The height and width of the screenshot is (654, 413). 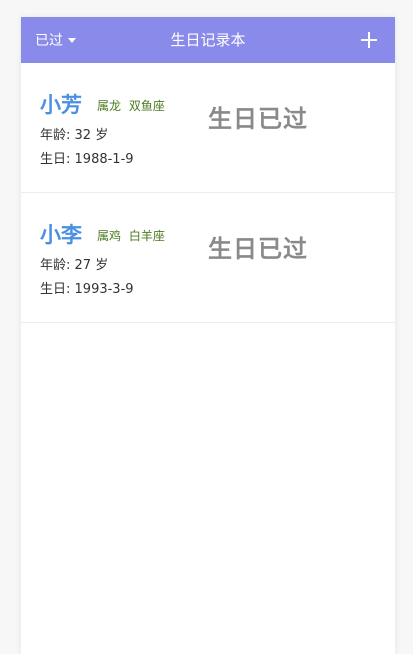 What do you see at coordinates (61, 105) in the screenshot?
I see `record-name: 小芳` at bounding box center [61, 105].